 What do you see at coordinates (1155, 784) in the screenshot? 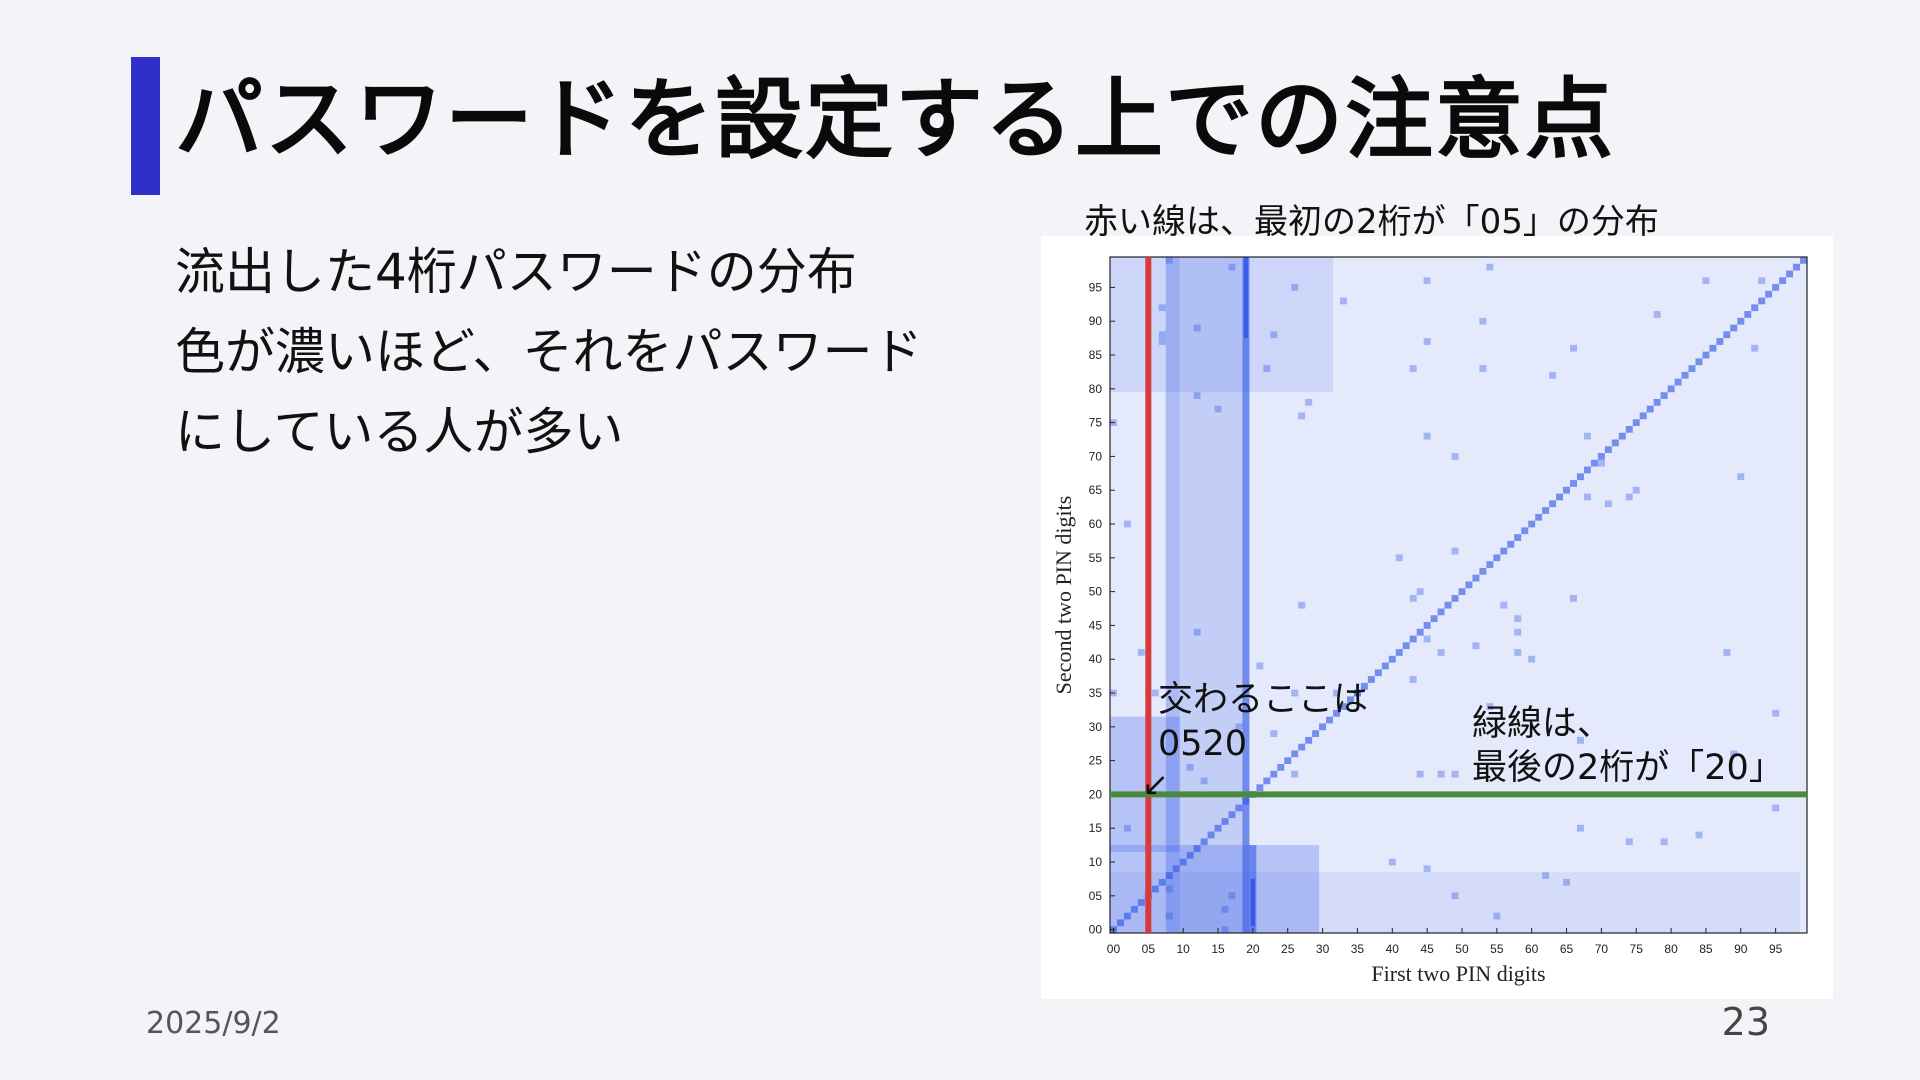
I see `arrow-icon: ↙` at bounding box center [1155, 784].